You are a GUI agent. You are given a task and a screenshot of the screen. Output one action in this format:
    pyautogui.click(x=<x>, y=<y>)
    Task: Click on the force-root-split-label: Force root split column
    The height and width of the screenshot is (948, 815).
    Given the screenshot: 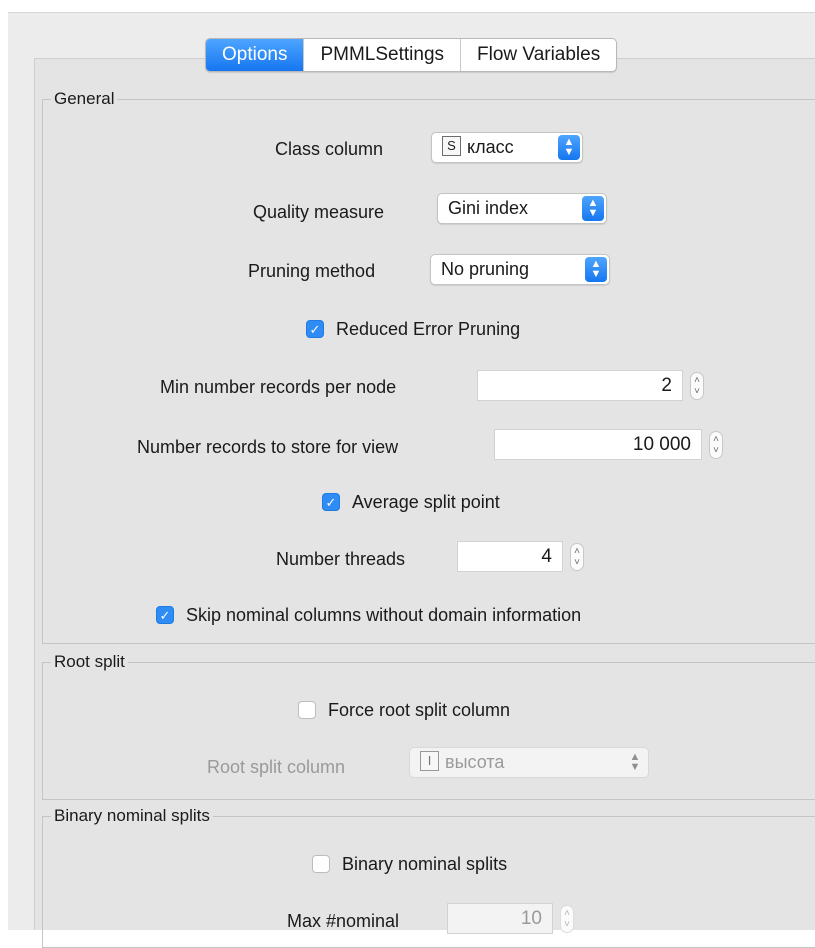 What is the action you would take?
    pyautogui.click(x=419, y=709)
    